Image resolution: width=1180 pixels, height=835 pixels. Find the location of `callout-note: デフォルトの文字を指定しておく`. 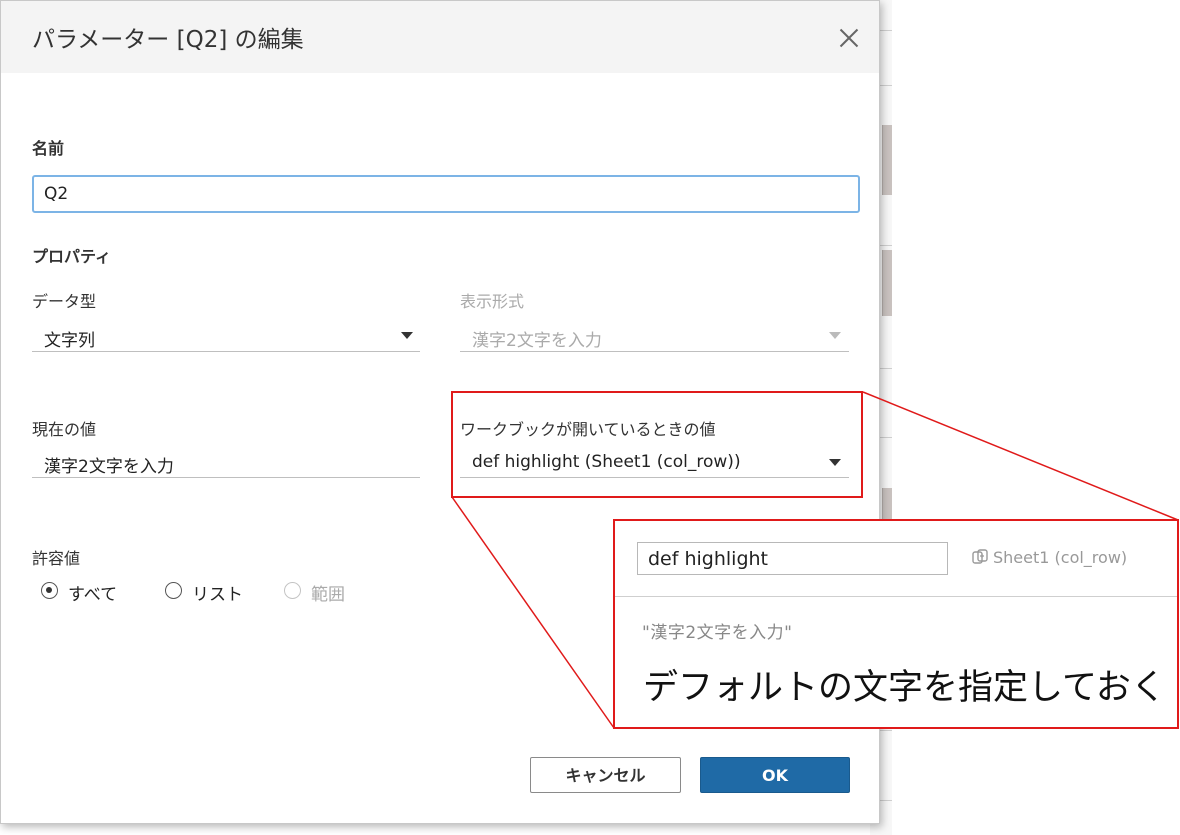

callout-note: デフォルトの文字を指定しておく is located at coordinates (904, 688).